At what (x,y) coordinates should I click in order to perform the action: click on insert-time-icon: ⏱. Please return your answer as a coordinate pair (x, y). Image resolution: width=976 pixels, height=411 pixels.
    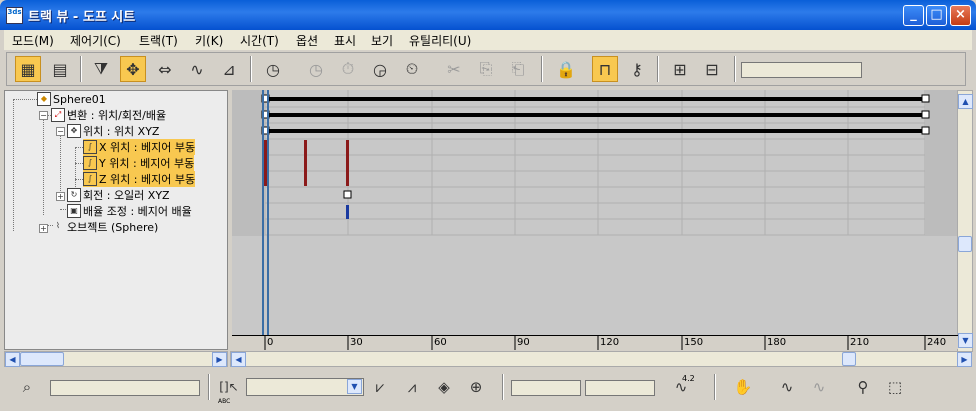
    Looking at the image, I should click on (348, 69).